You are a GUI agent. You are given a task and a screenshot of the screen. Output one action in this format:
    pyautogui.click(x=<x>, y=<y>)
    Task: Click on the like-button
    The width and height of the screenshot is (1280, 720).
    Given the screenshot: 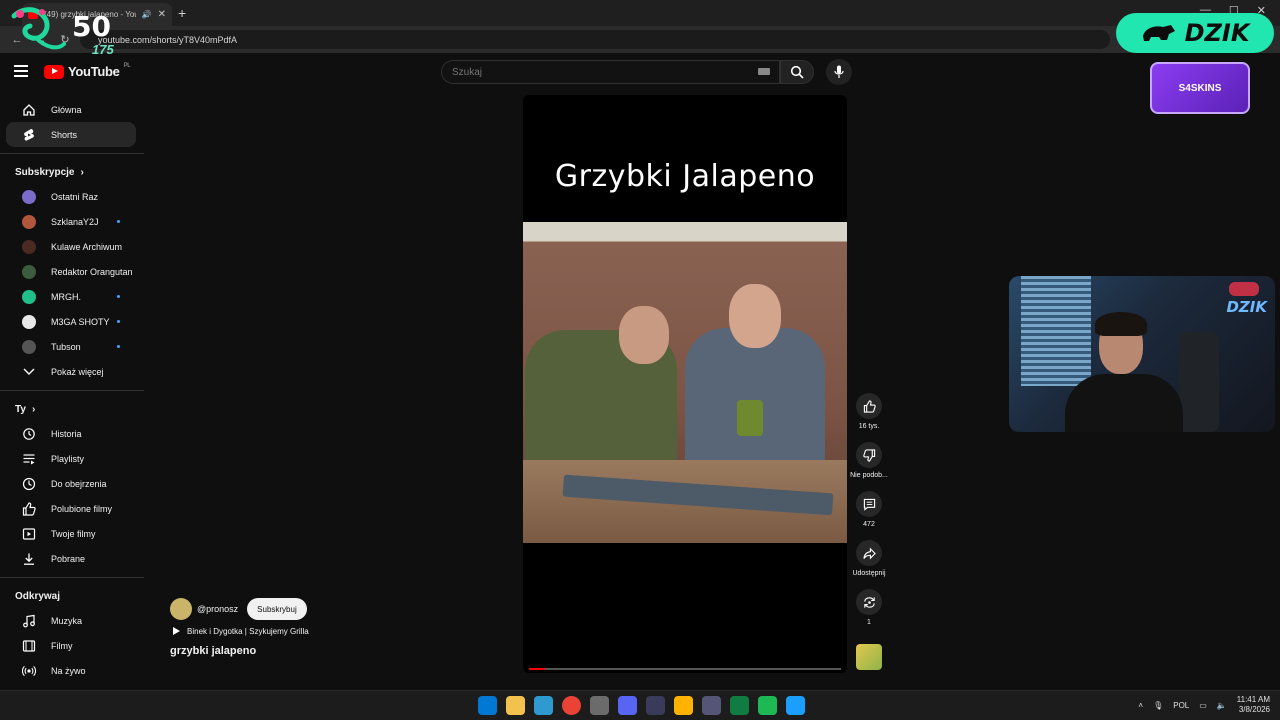 What is the action you would take?
    pyautogui.click(x=869, y=406)
    